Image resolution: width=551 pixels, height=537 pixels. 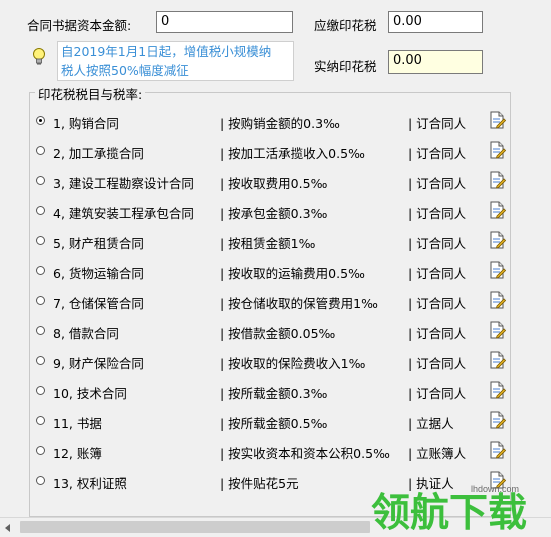 I want to click on tax-rate-rule: | 按收取的运输费用0.5‰, so click(x=292, y=273).